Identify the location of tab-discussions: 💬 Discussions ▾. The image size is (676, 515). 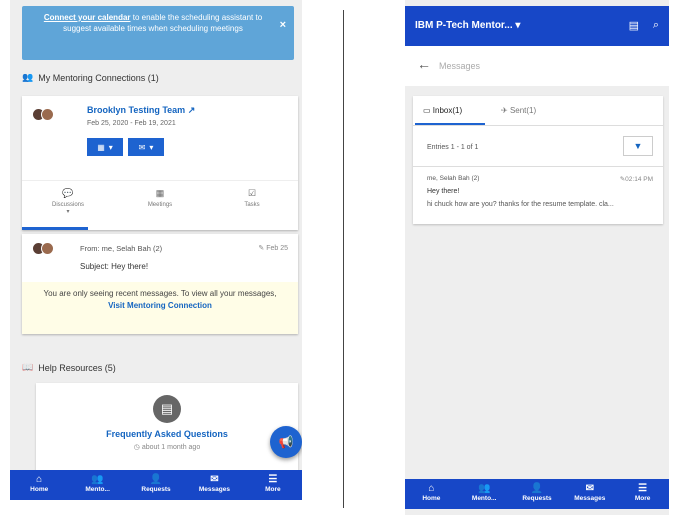
(68, 204).